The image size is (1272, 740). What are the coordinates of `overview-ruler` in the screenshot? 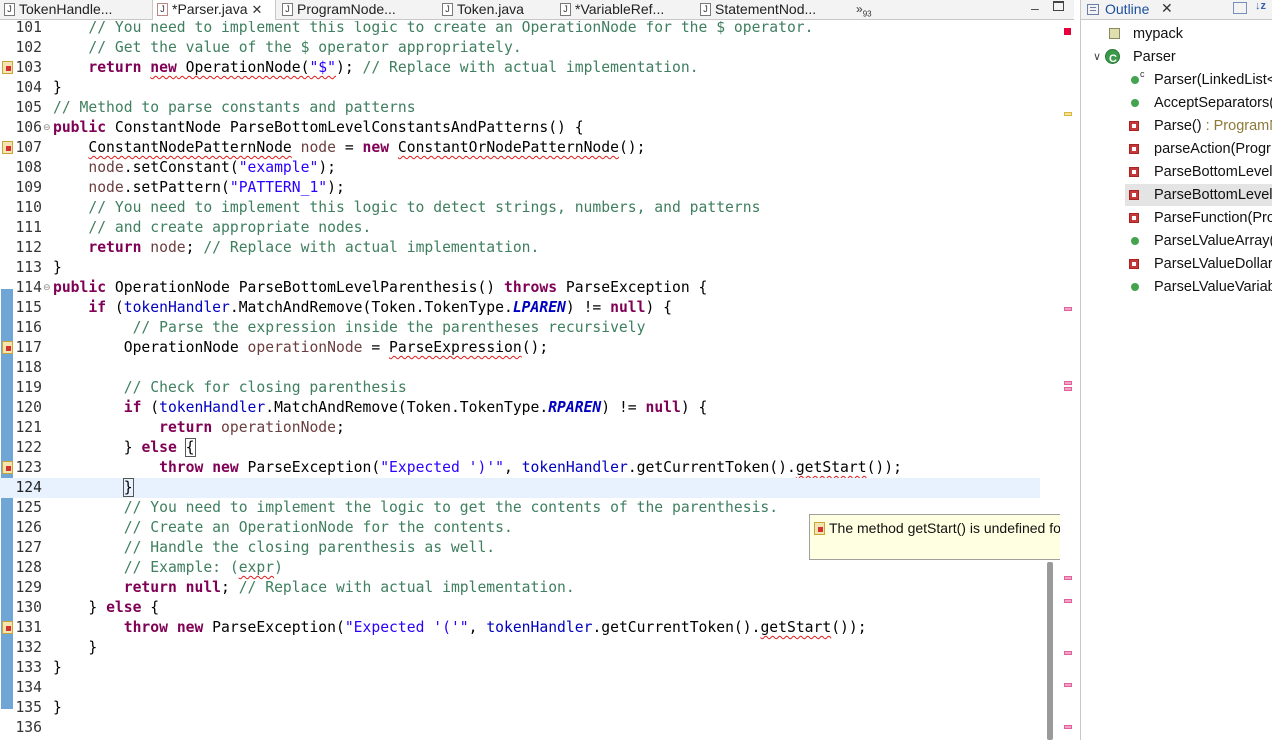 It's located at (1067, 380).